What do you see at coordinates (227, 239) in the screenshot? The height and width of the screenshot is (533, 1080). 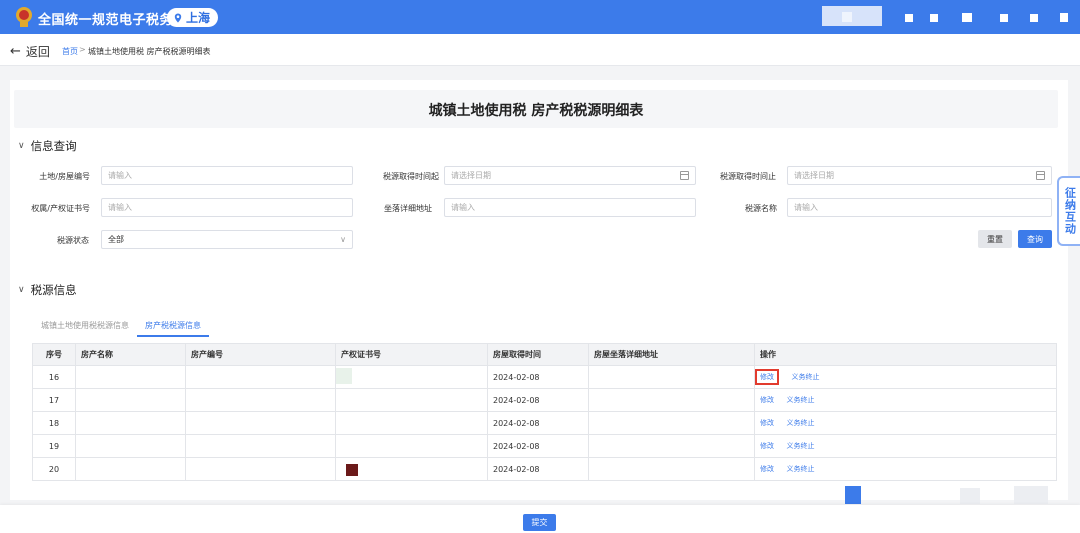 I see `status-select: 全部 ∨` at bounding box center [227, 239].